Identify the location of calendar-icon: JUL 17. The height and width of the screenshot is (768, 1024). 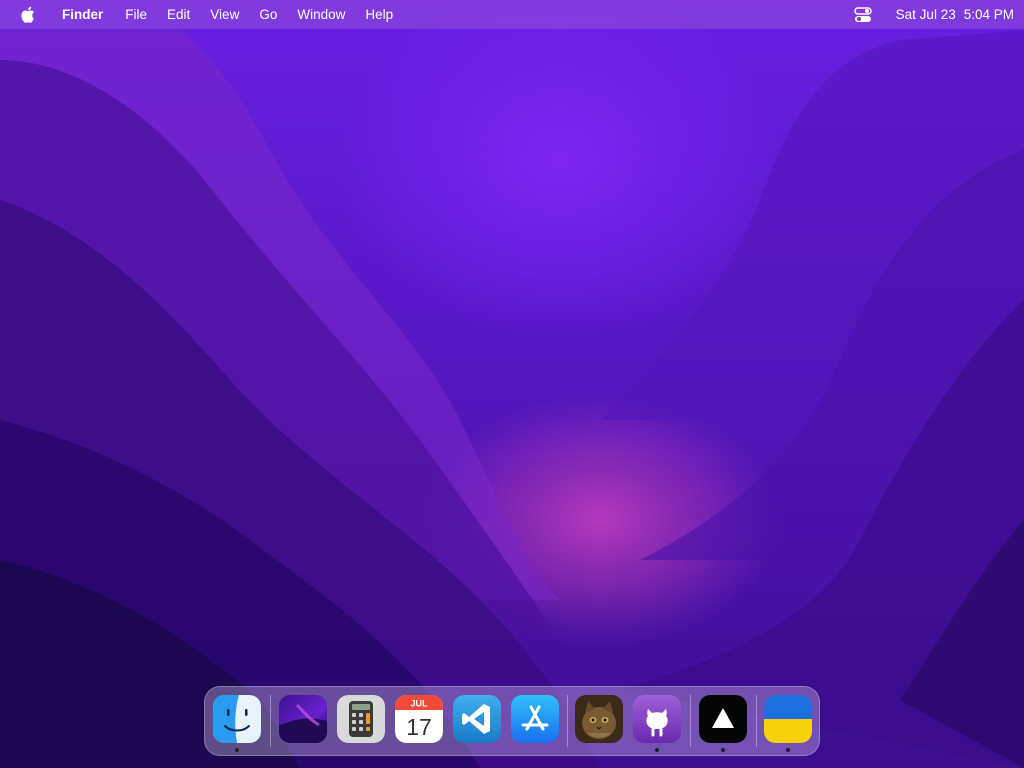
(419, 719).